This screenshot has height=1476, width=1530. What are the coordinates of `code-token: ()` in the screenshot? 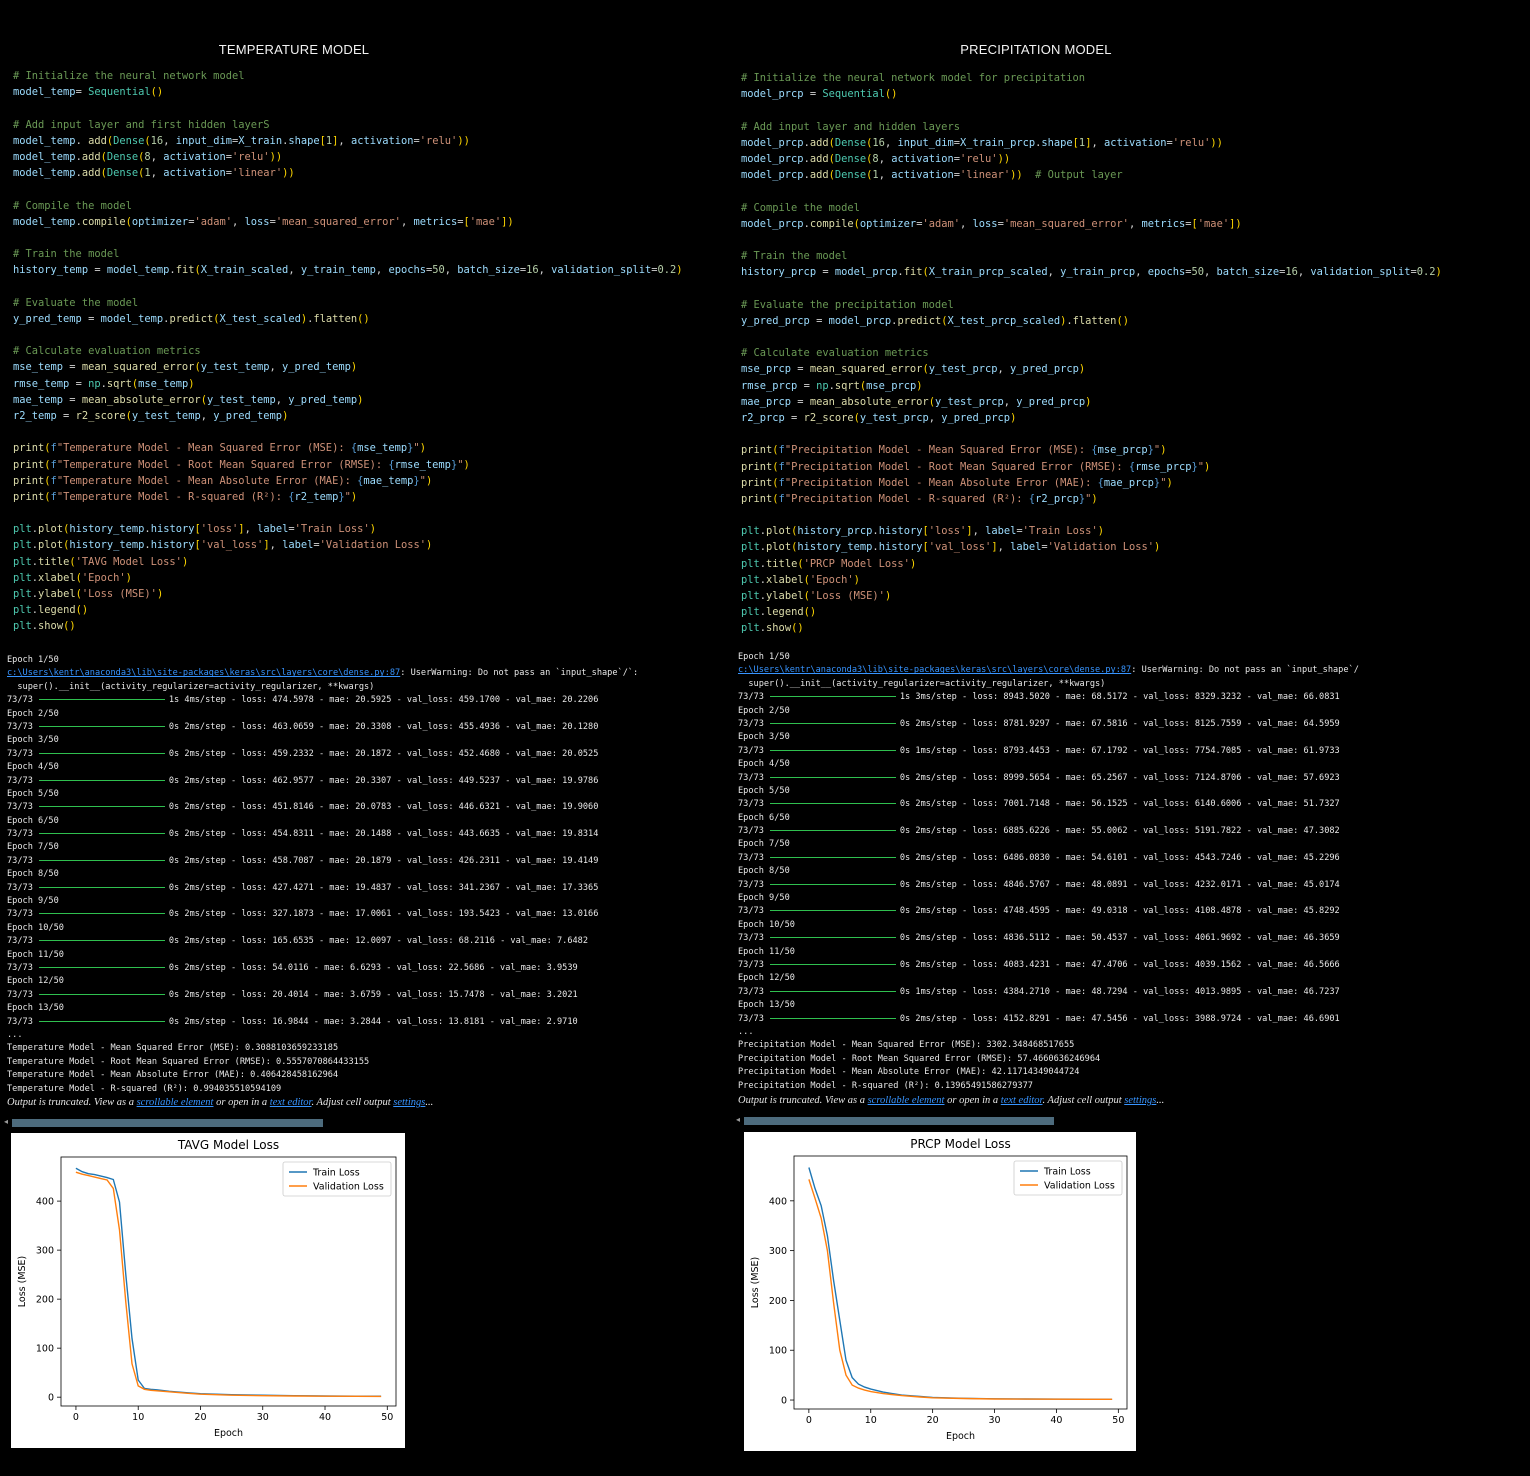 It's located at (157, 92).